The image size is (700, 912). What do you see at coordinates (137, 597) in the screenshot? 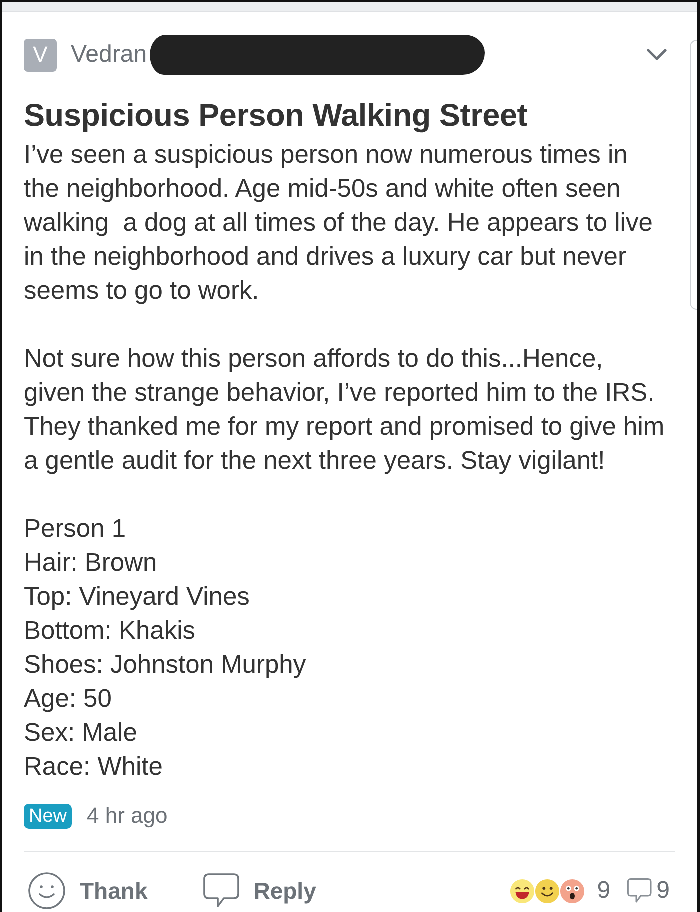
I see `detail-line: Top: Vineyard Vines` at bounding box center [137, 597].